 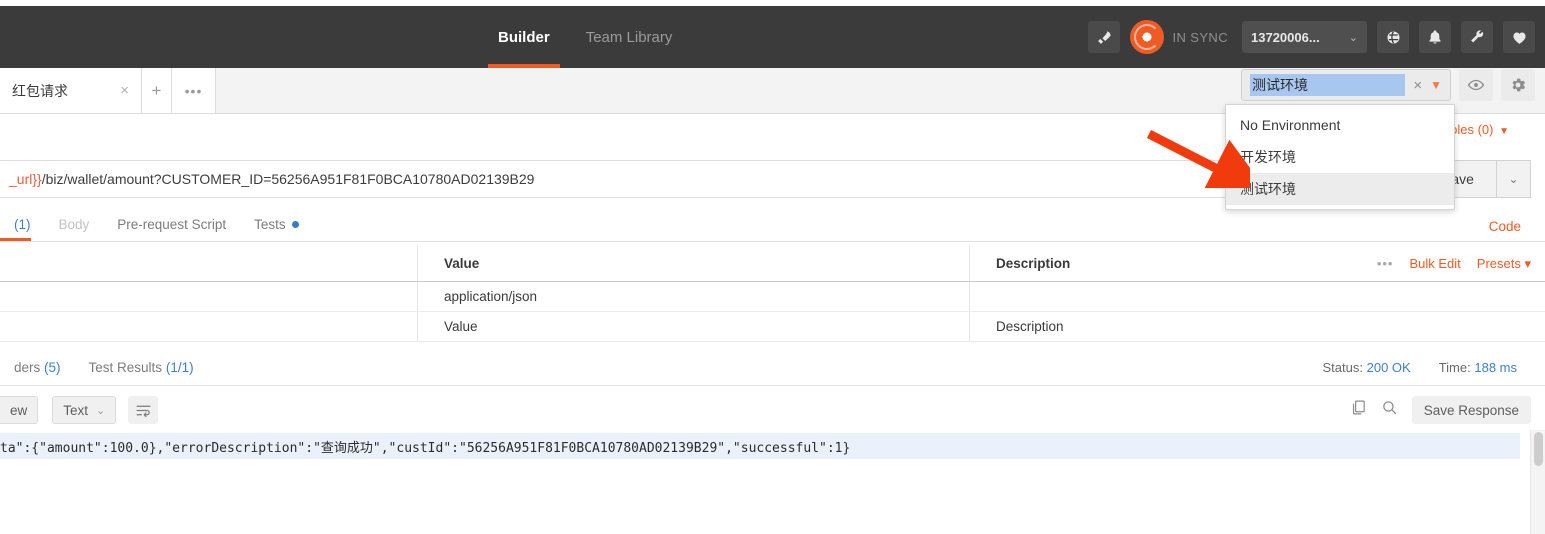 What do you see at coordinates (1328, 85) in the screenshot?
I see `environment-selected-value: 测试环境` at bounding box center [1328, 85].